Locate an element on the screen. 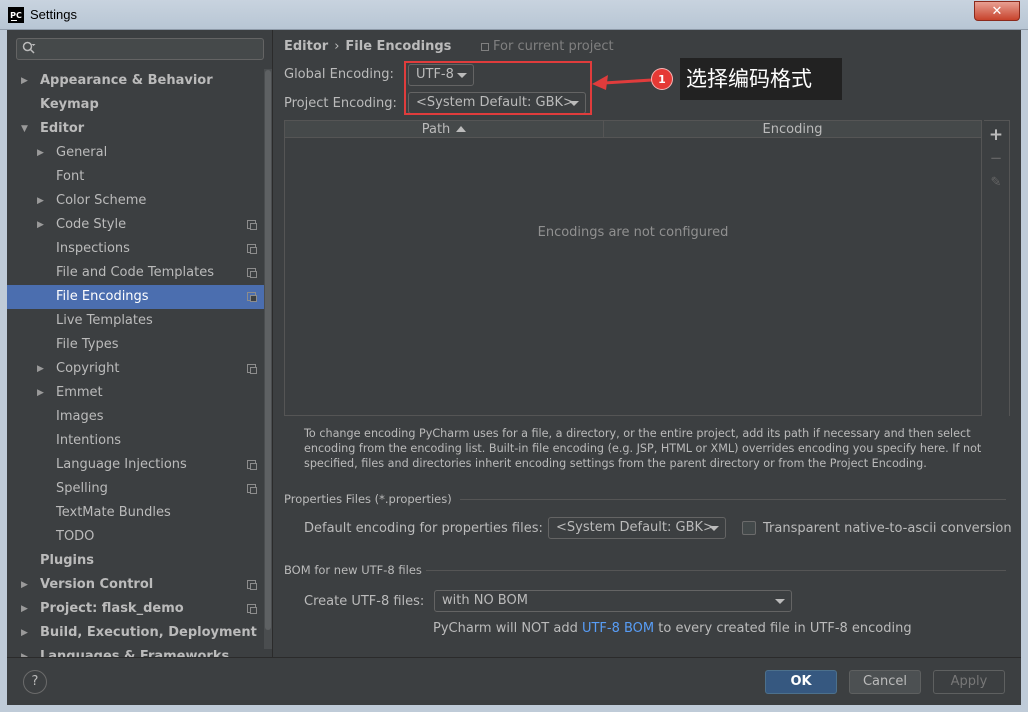  sidebar-item-language-injections: Language Injections is located at coordinates (136, 465).